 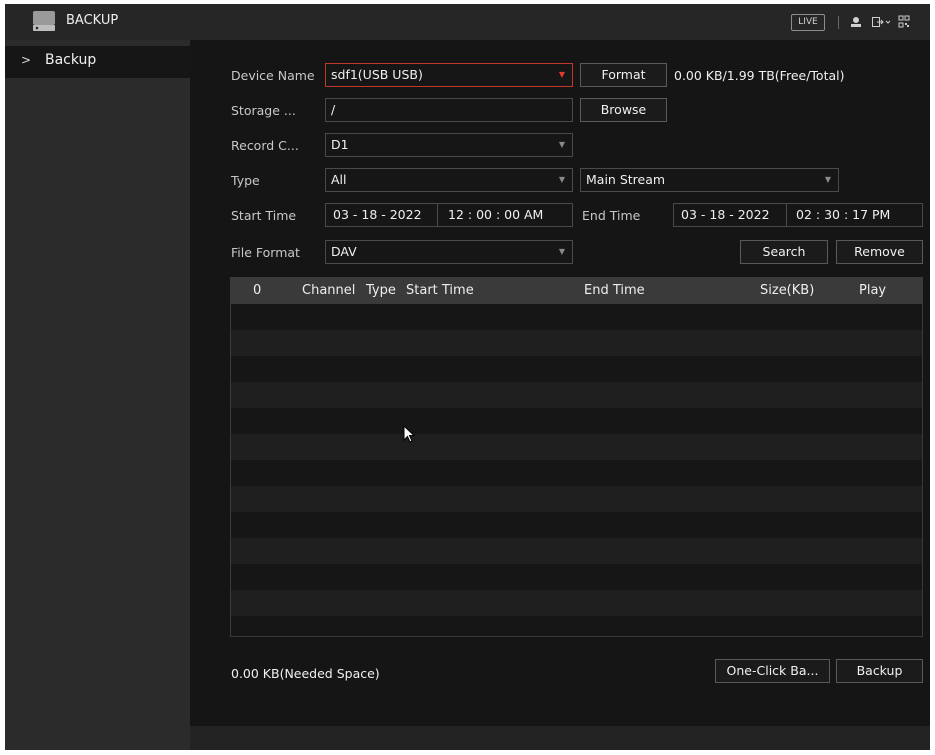 What do you see at coordinates (333, 109) in the screenshot?
I see `storage-path-value: /` at bounding box center [333, 109].